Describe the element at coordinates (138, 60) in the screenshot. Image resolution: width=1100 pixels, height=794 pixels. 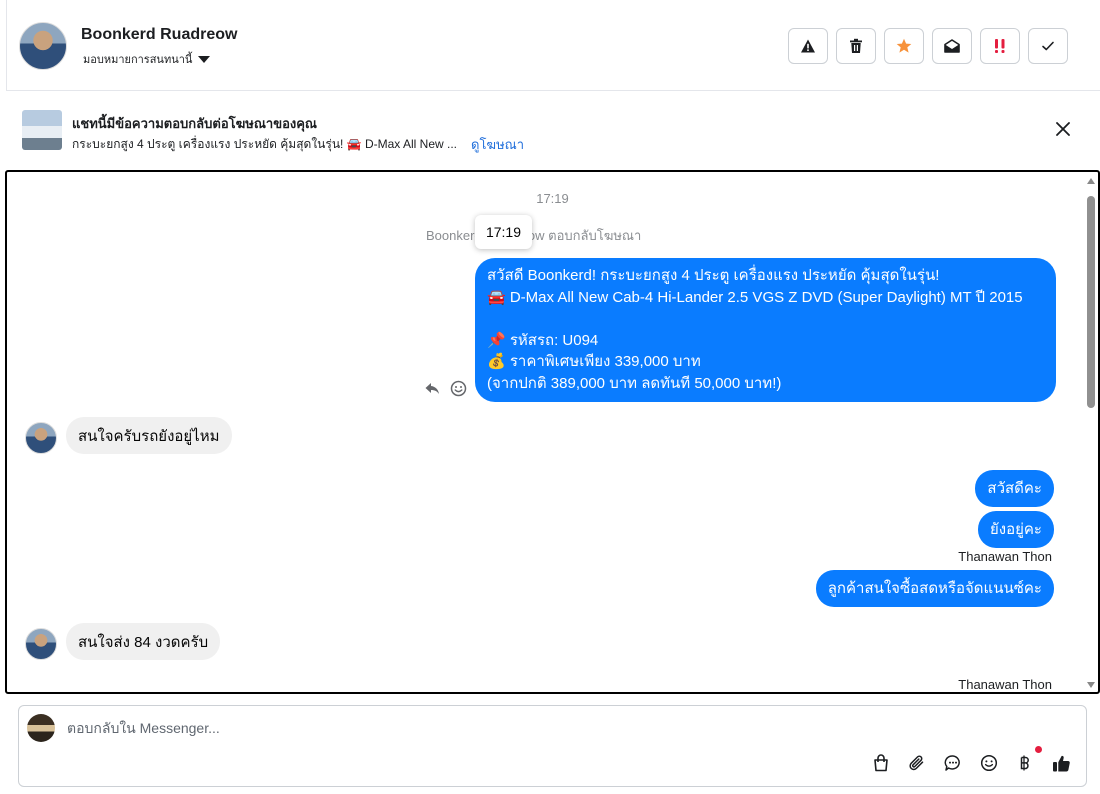
I see `assign-label: มอบหมายการสนทนานี้` at that location.